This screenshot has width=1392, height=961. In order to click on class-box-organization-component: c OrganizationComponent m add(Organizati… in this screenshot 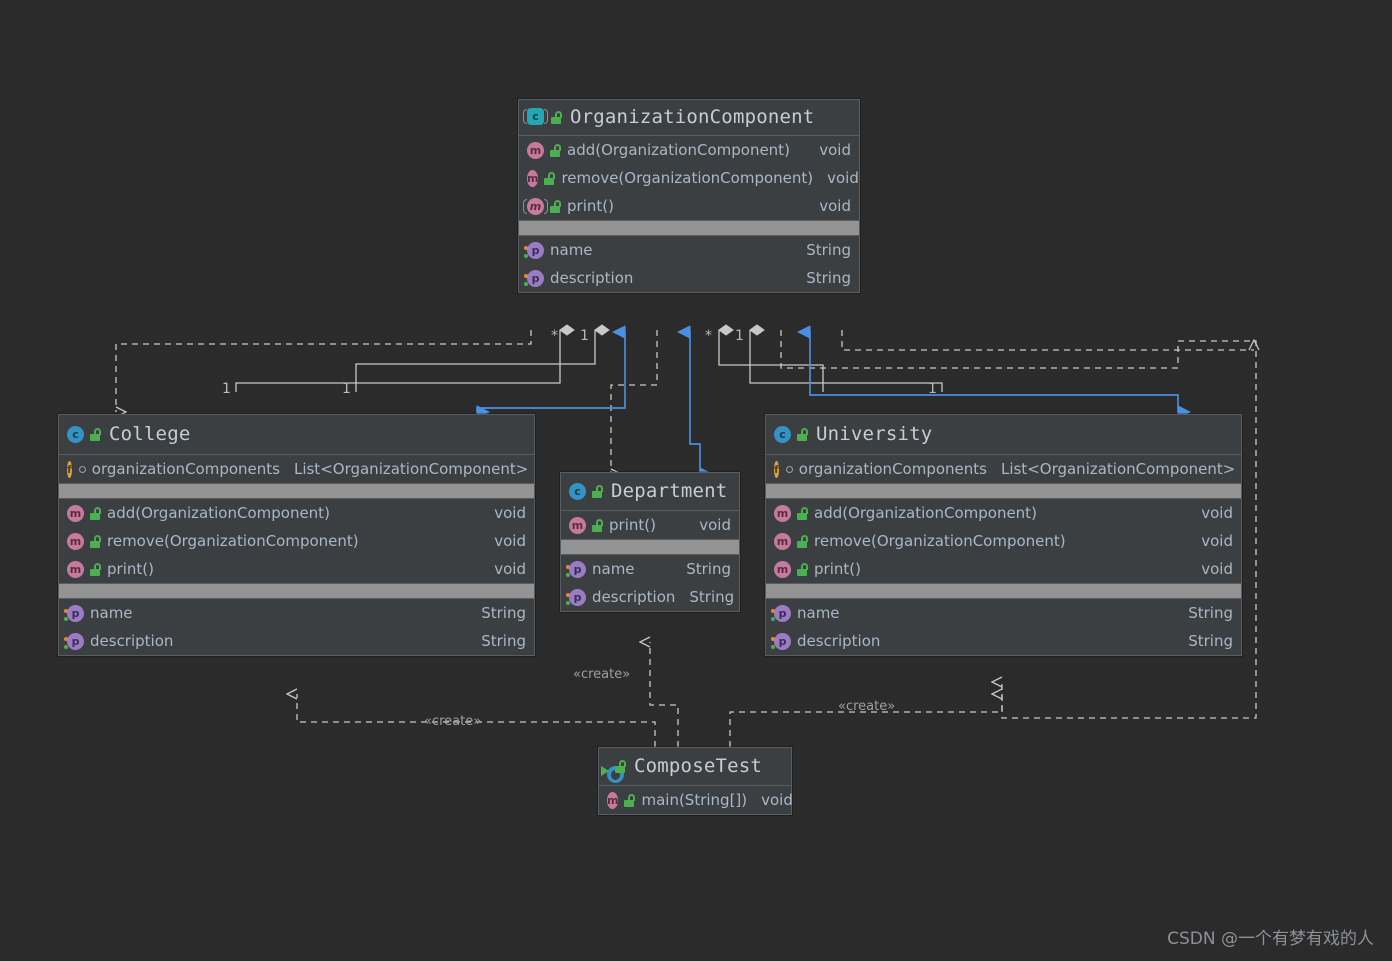, I will do `click(689, 196)`.